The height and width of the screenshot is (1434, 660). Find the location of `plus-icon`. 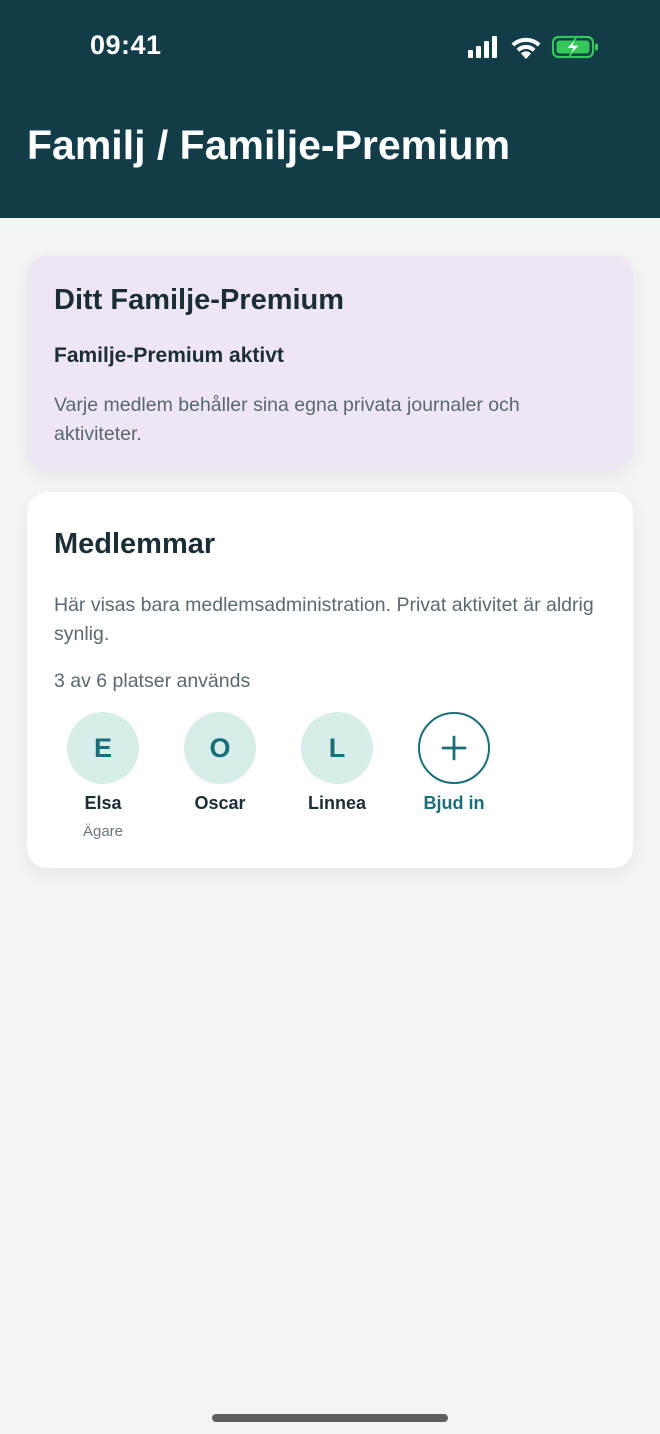

plus-icon is located at coordinates (454, 748).